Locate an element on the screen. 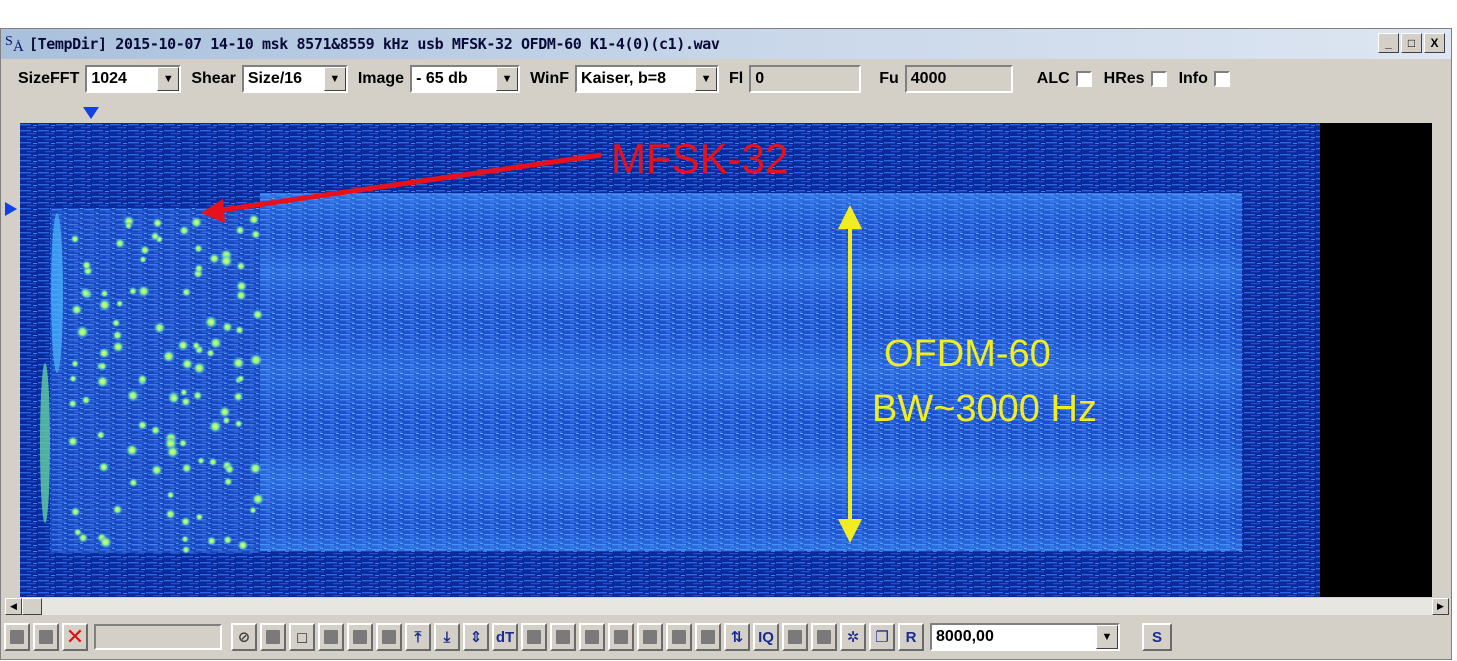 Image resolution: width=1457 pixels, height=661 pixels. swap-vertical-icon: ⇅ is located at coordinates (737, 637).